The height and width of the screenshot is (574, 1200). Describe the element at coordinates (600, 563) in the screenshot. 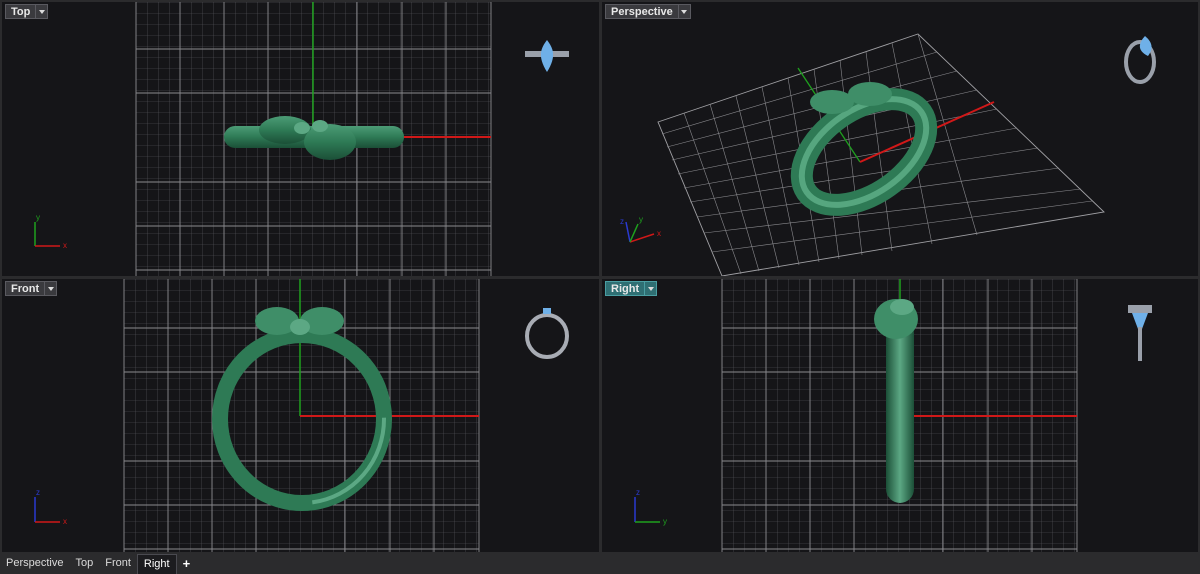

I see `viewport-tab-bar: Perspective Top Front Right +` at that location.